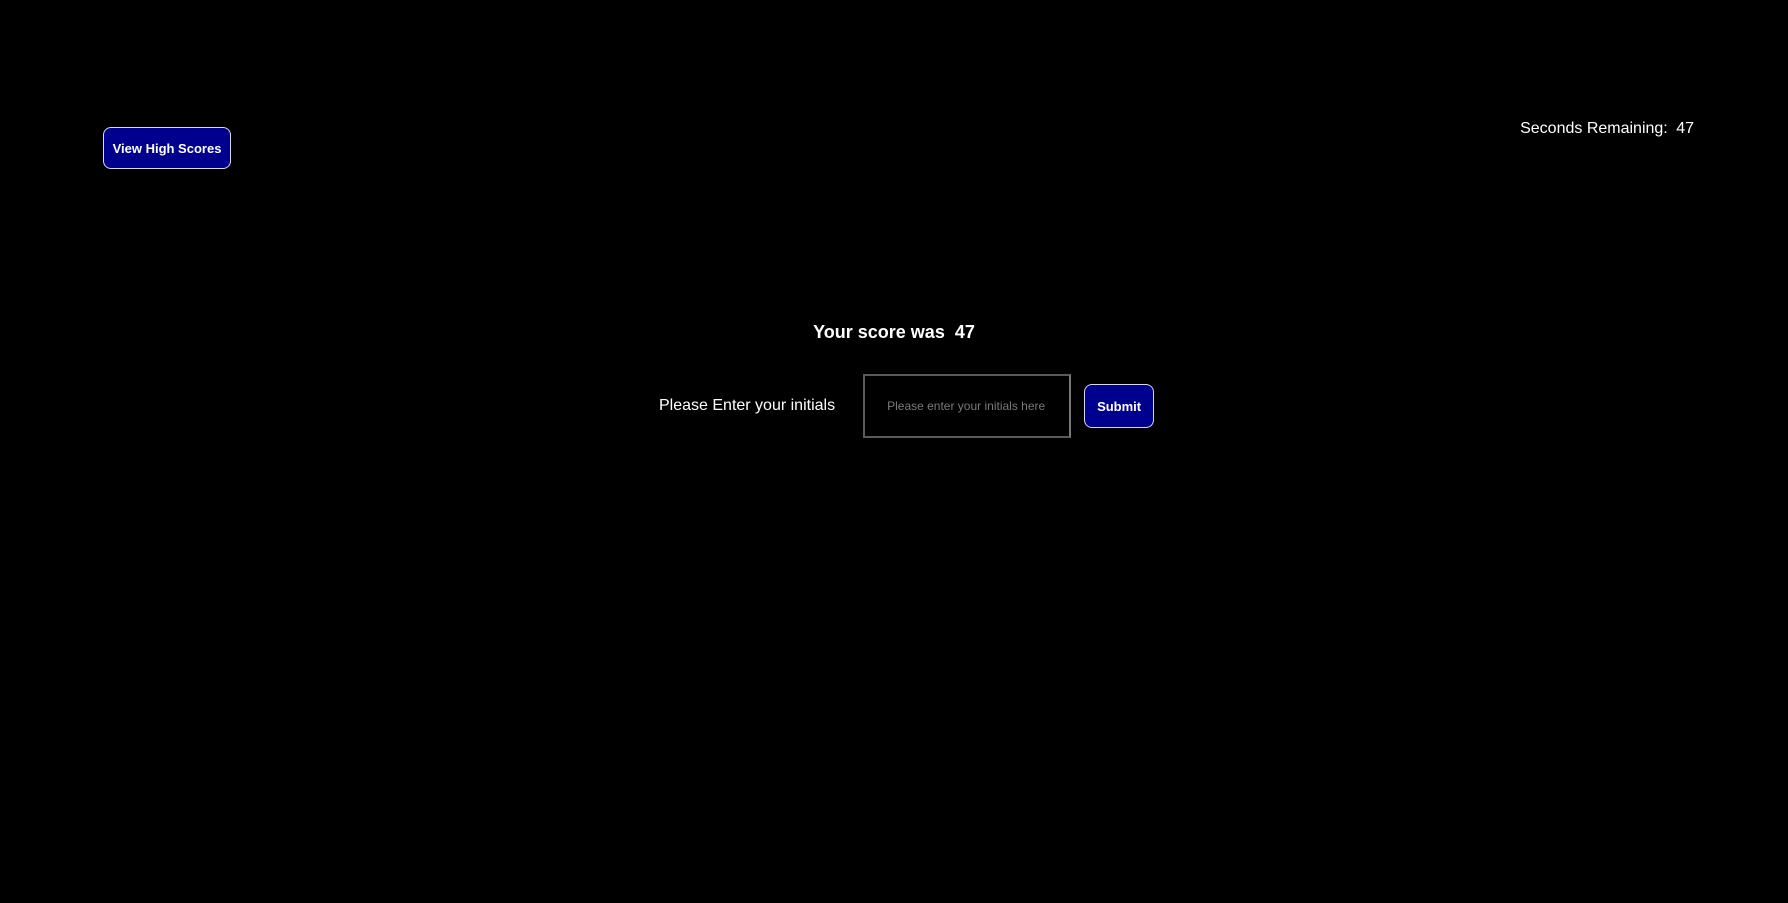  I want to click on timer: Seconds Remaining: 47, so click(1607, 129).